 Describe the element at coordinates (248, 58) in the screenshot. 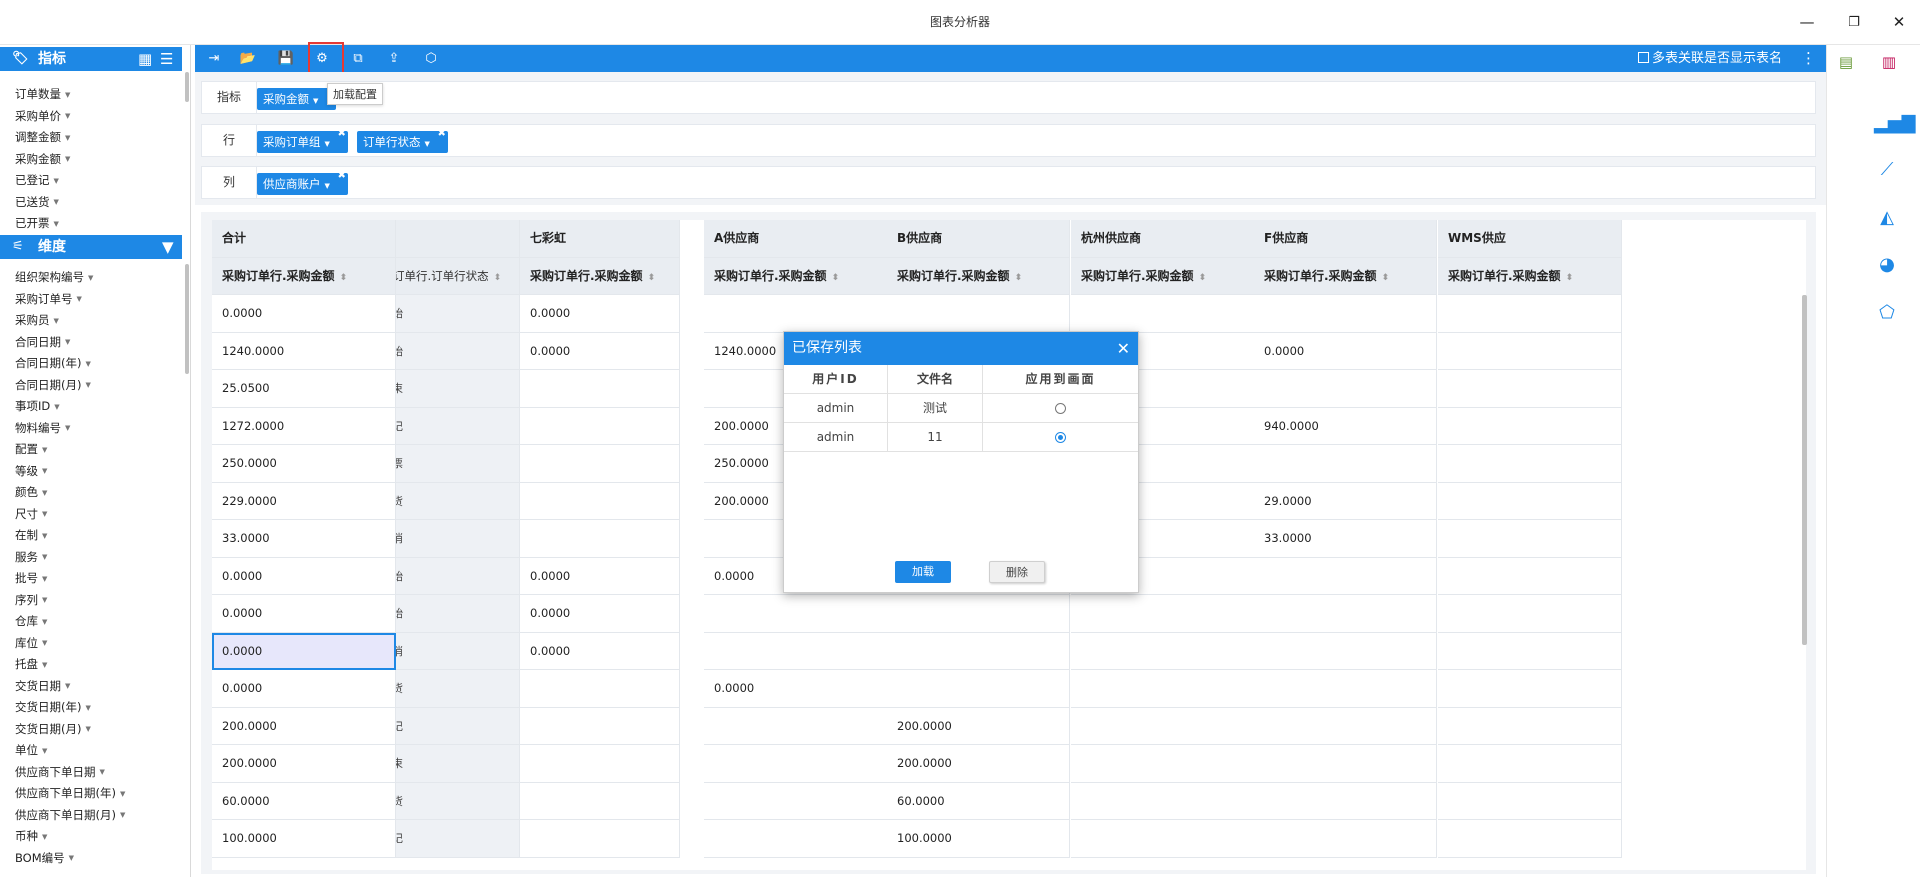

I see `open-folder-icon: 📂` at that location.